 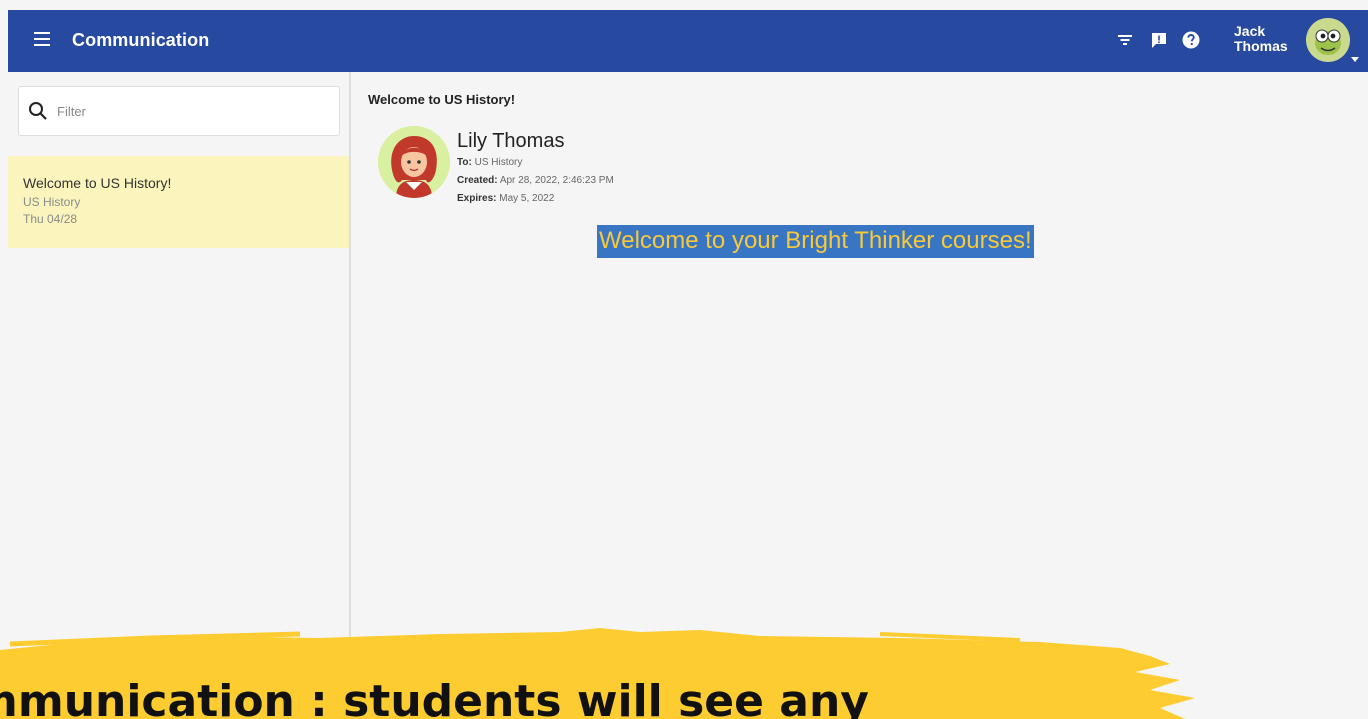 What do you see at coordinates (688, 41) in the screenshot?
I see `top-app-bar: Communication Jack Thomas` at bounding box center [688, 41].